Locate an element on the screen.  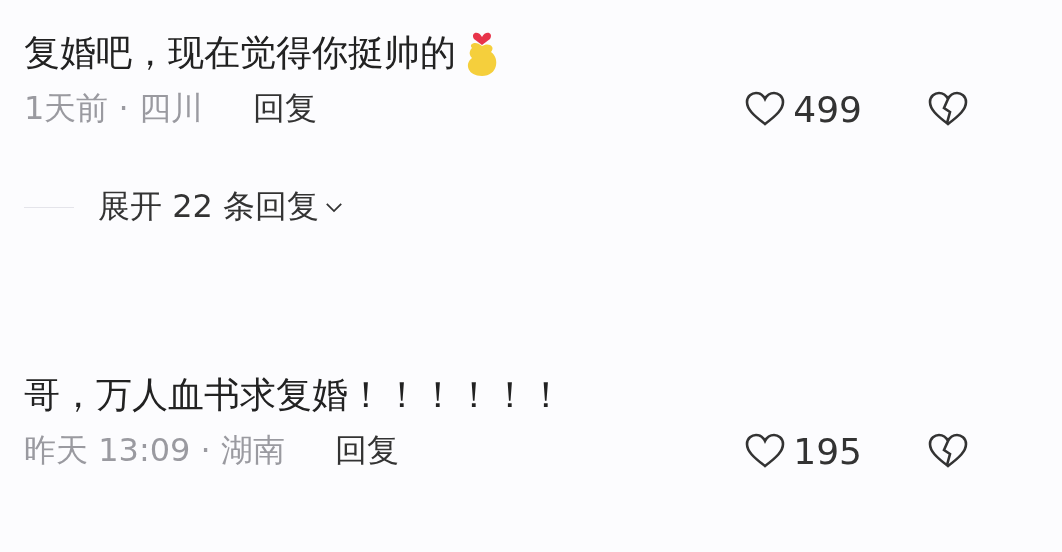
expand-replies-link: 展开 22 条回复 is located at coordinates (209, 207).